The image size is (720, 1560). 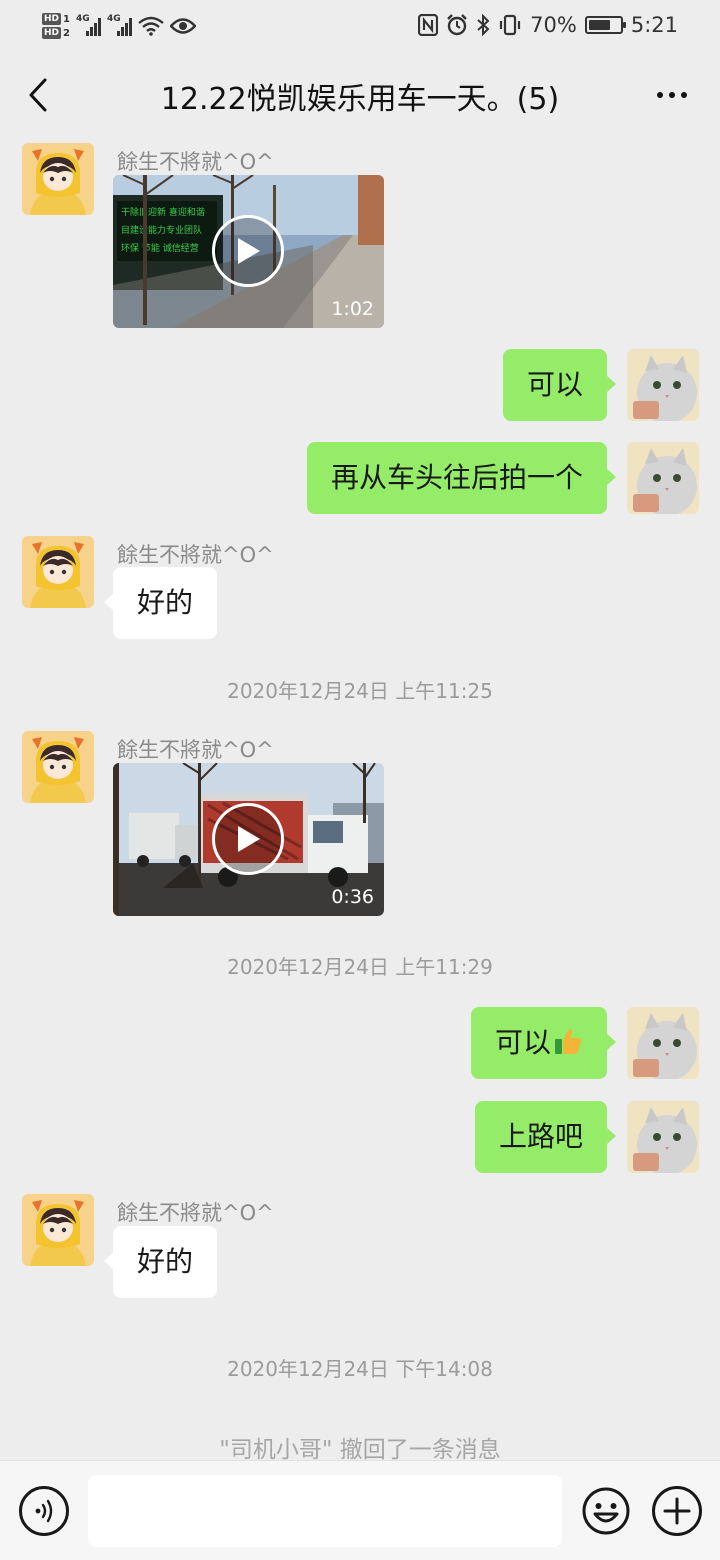 I want to click on recall-notice: "司机小哥" 撤回了一条消息, so click(x=360, y=1450).